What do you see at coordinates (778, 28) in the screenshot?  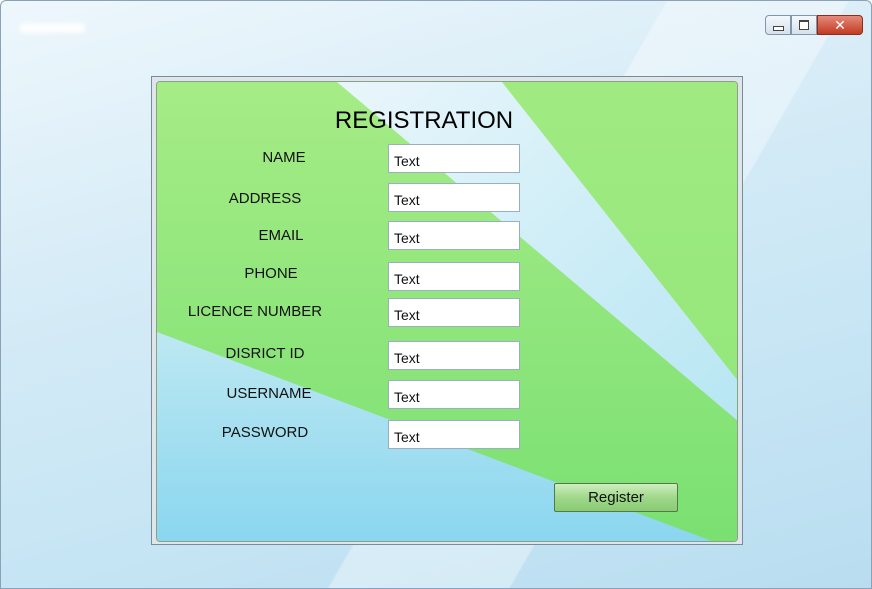 I see `minimize-icon` at bounding box center [778, 28].